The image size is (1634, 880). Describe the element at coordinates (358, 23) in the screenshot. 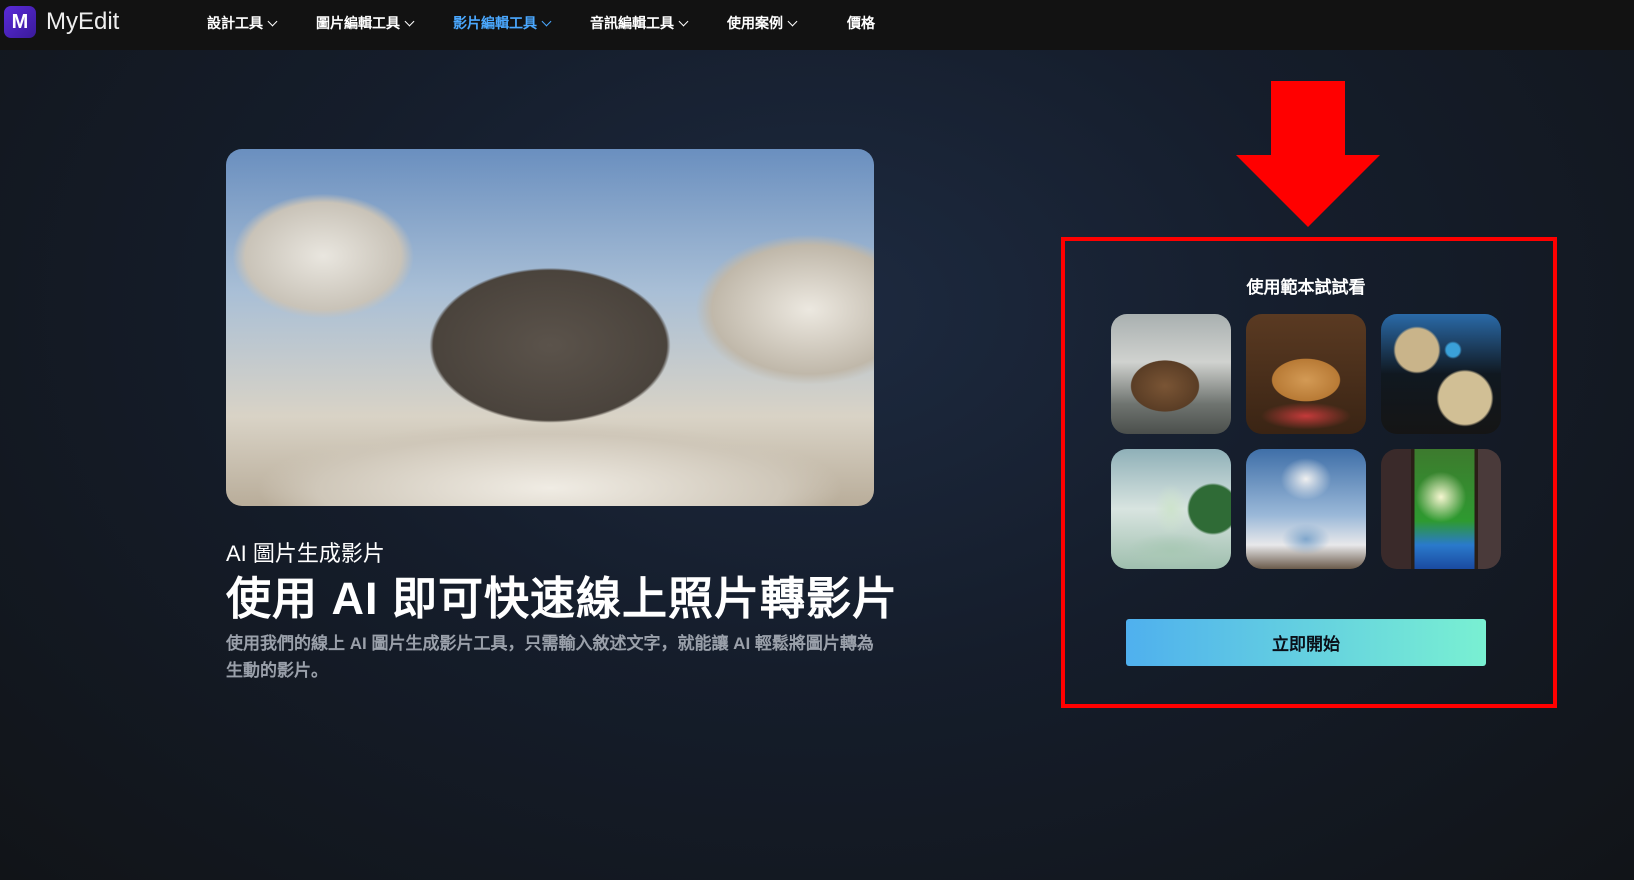

I see `nav-label: 圖片編輯工具` at that location.